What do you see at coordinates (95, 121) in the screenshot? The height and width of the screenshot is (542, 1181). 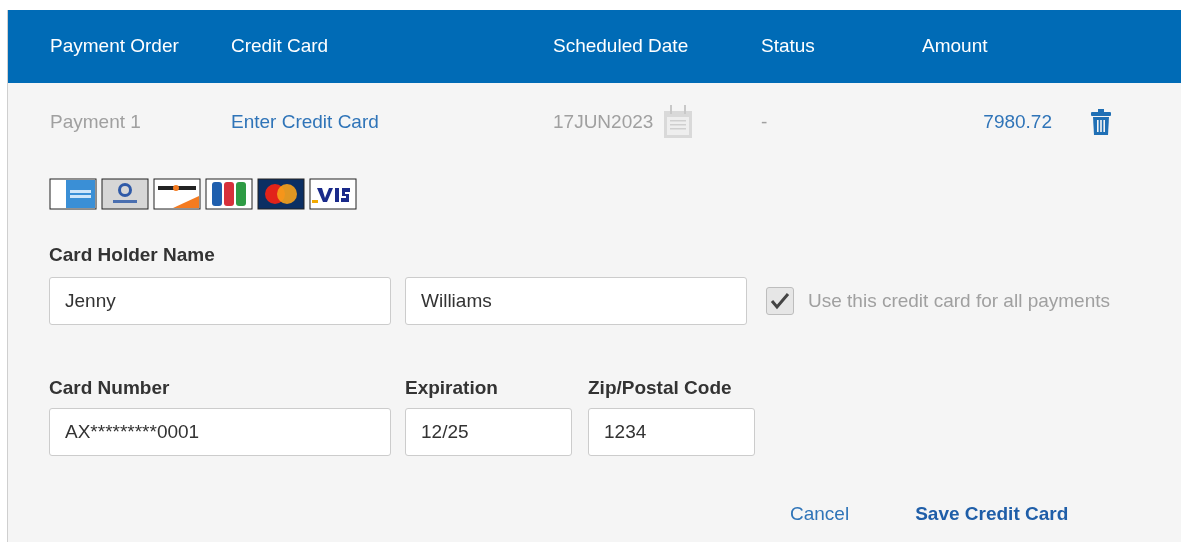 I see `payment-order: Payment 1` at bounding box center [95, 121].